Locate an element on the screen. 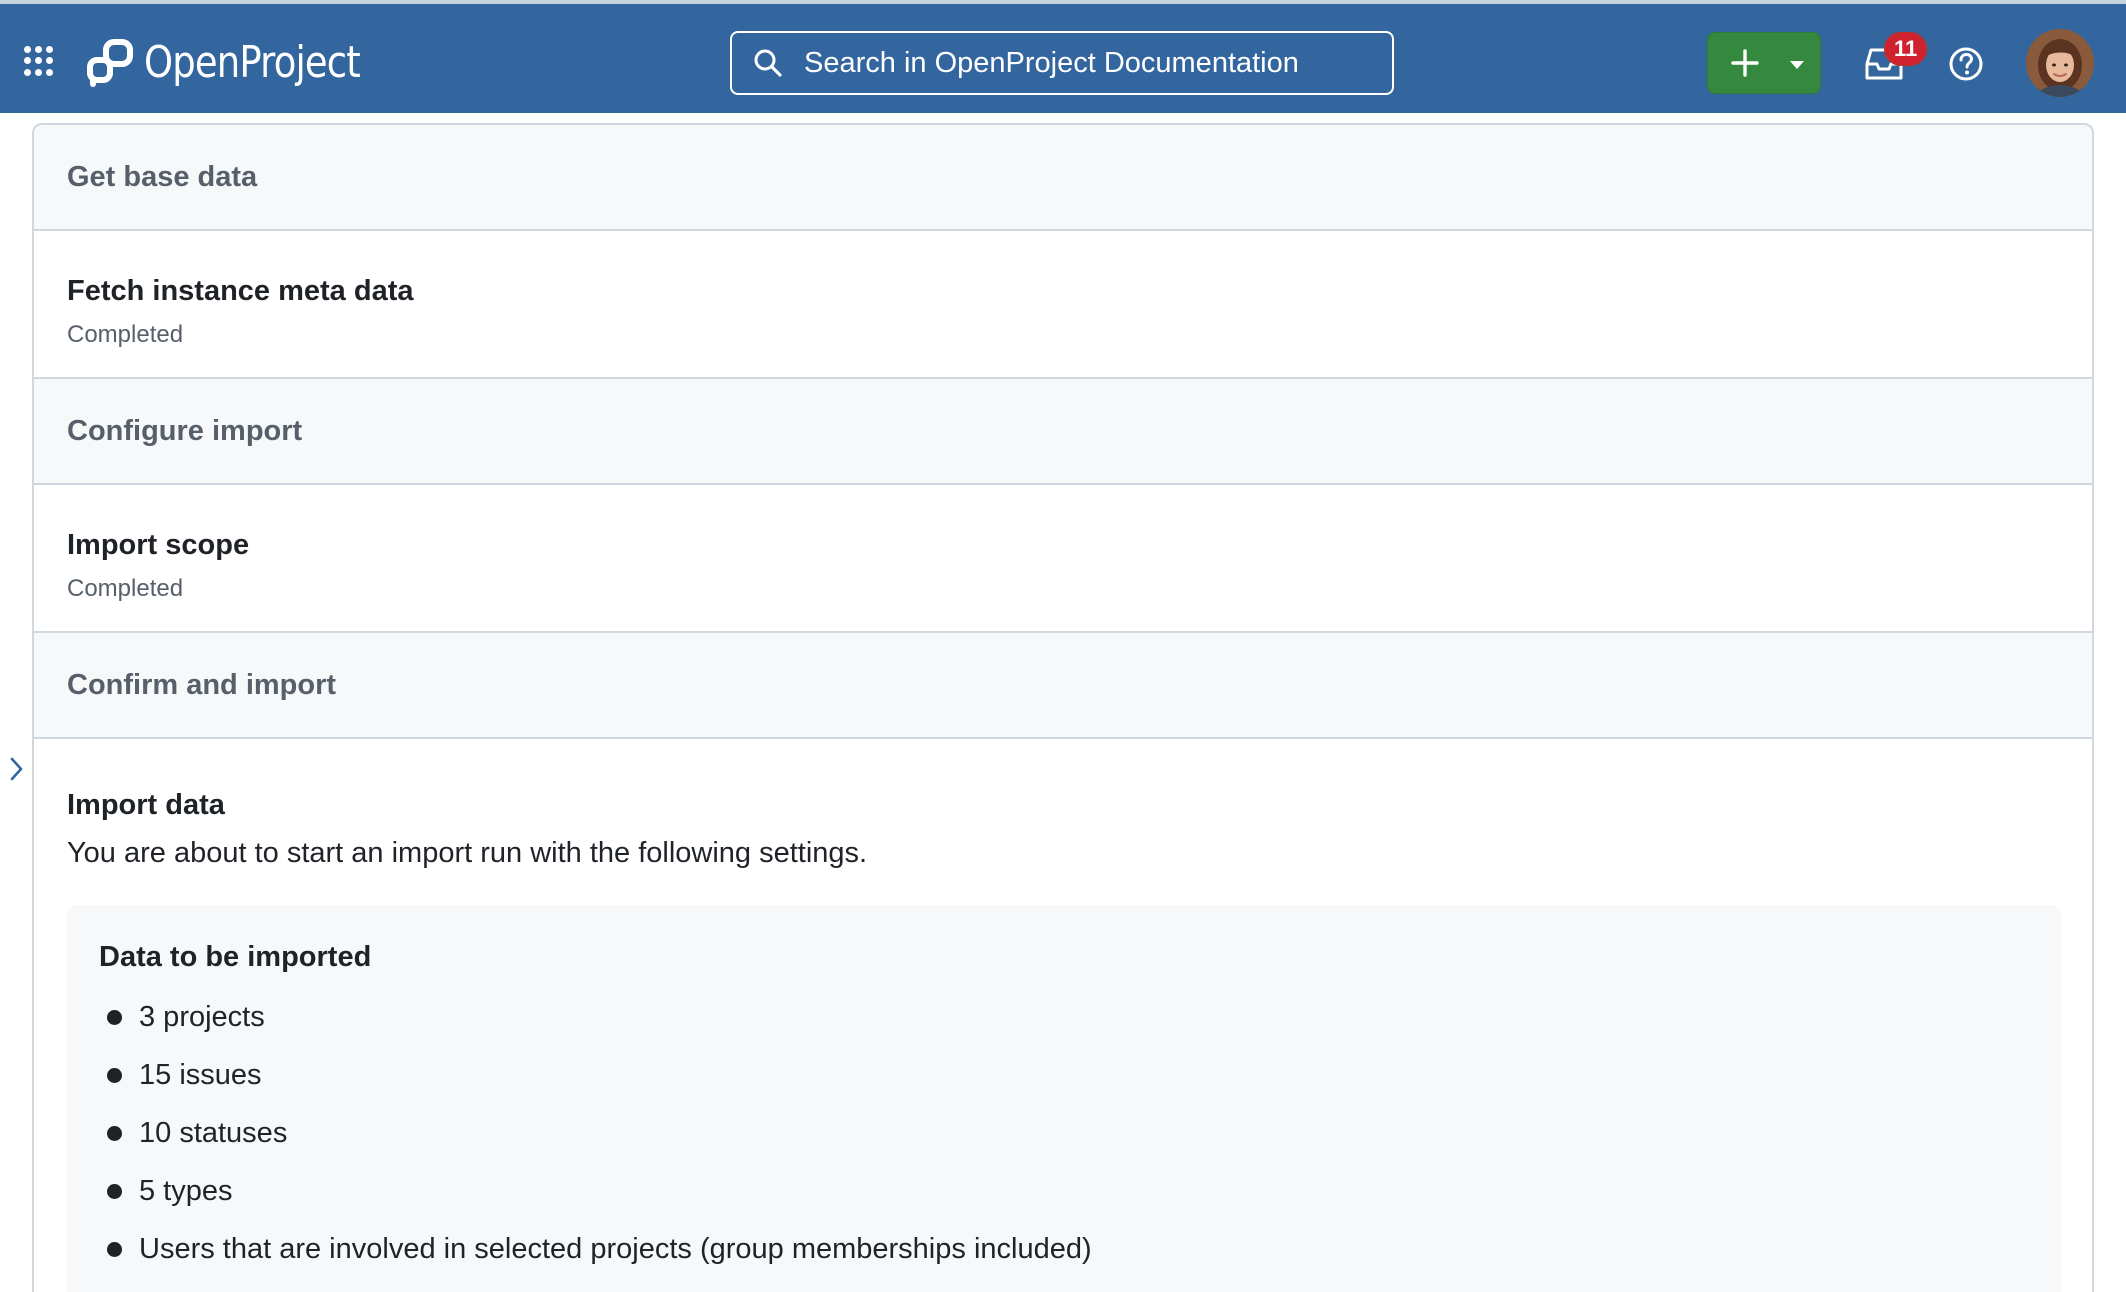 This screenshot has width=2126, height=1292. section-confirm-and-import: Confirm and import is located at coordinates (1063, 686).